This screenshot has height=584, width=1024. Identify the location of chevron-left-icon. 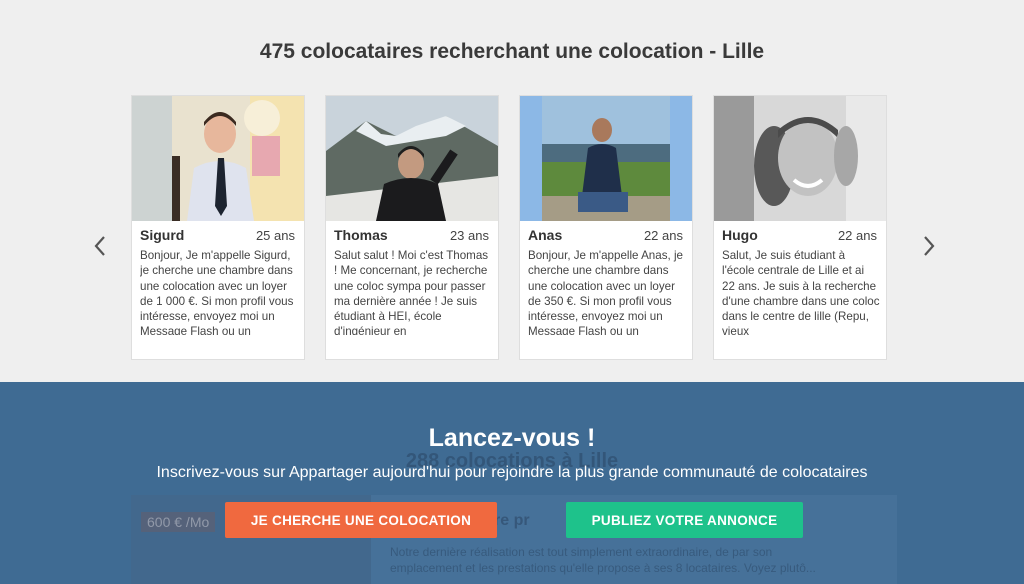
(99, 246).